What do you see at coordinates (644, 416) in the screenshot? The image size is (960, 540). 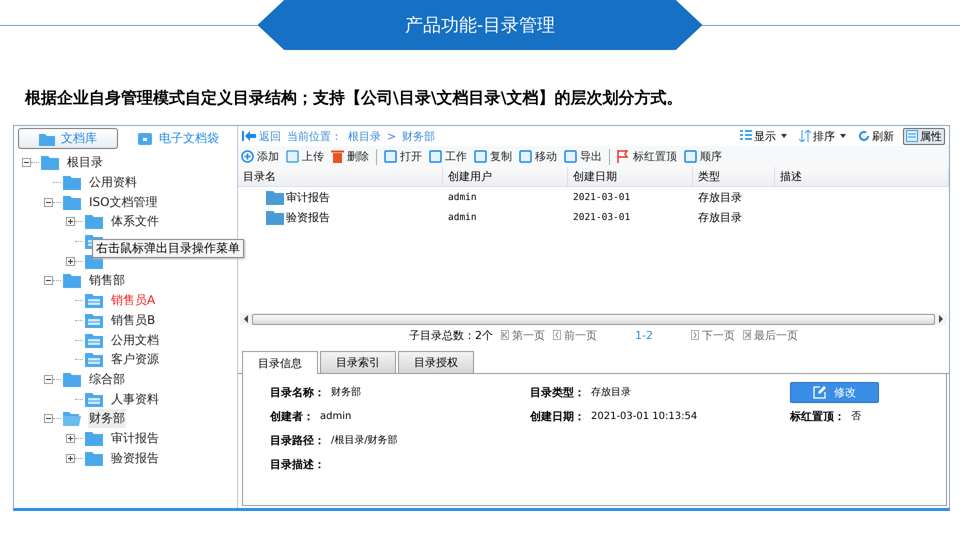 I see `field-value: 2021-03-01 10:13:54` at bounding box center [644, 416].